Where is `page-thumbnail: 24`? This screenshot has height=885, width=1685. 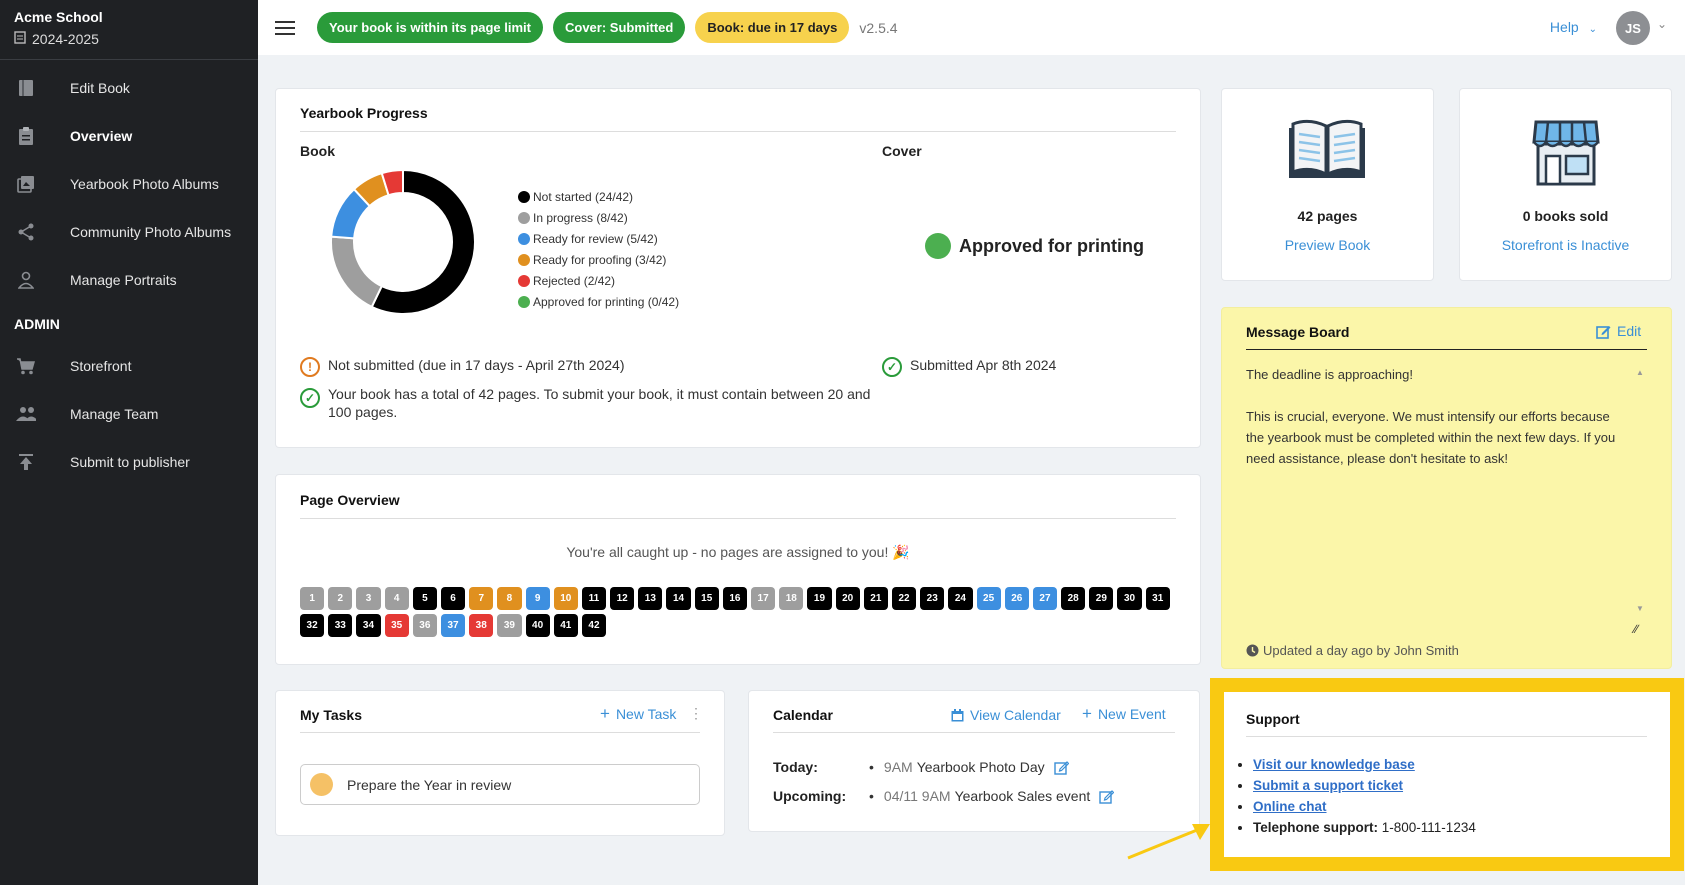 page-thumbnail: 24 is located at coordinates (960, 598).